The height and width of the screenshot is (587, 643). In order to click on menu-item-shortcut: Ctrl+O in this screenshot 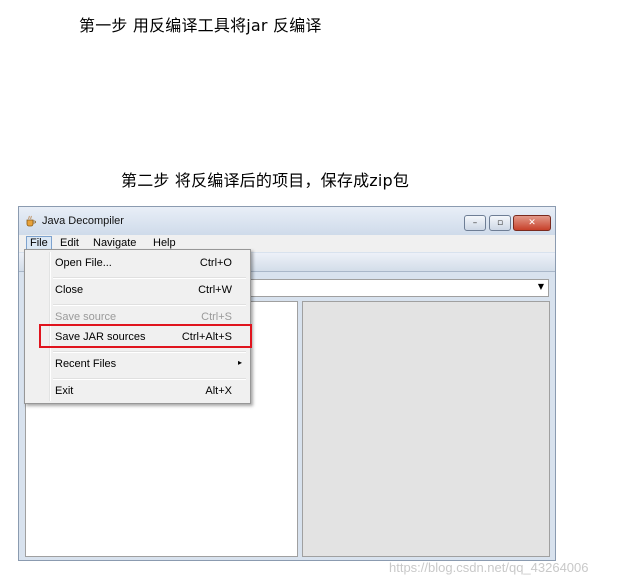, I will do `click(215, 263)`.